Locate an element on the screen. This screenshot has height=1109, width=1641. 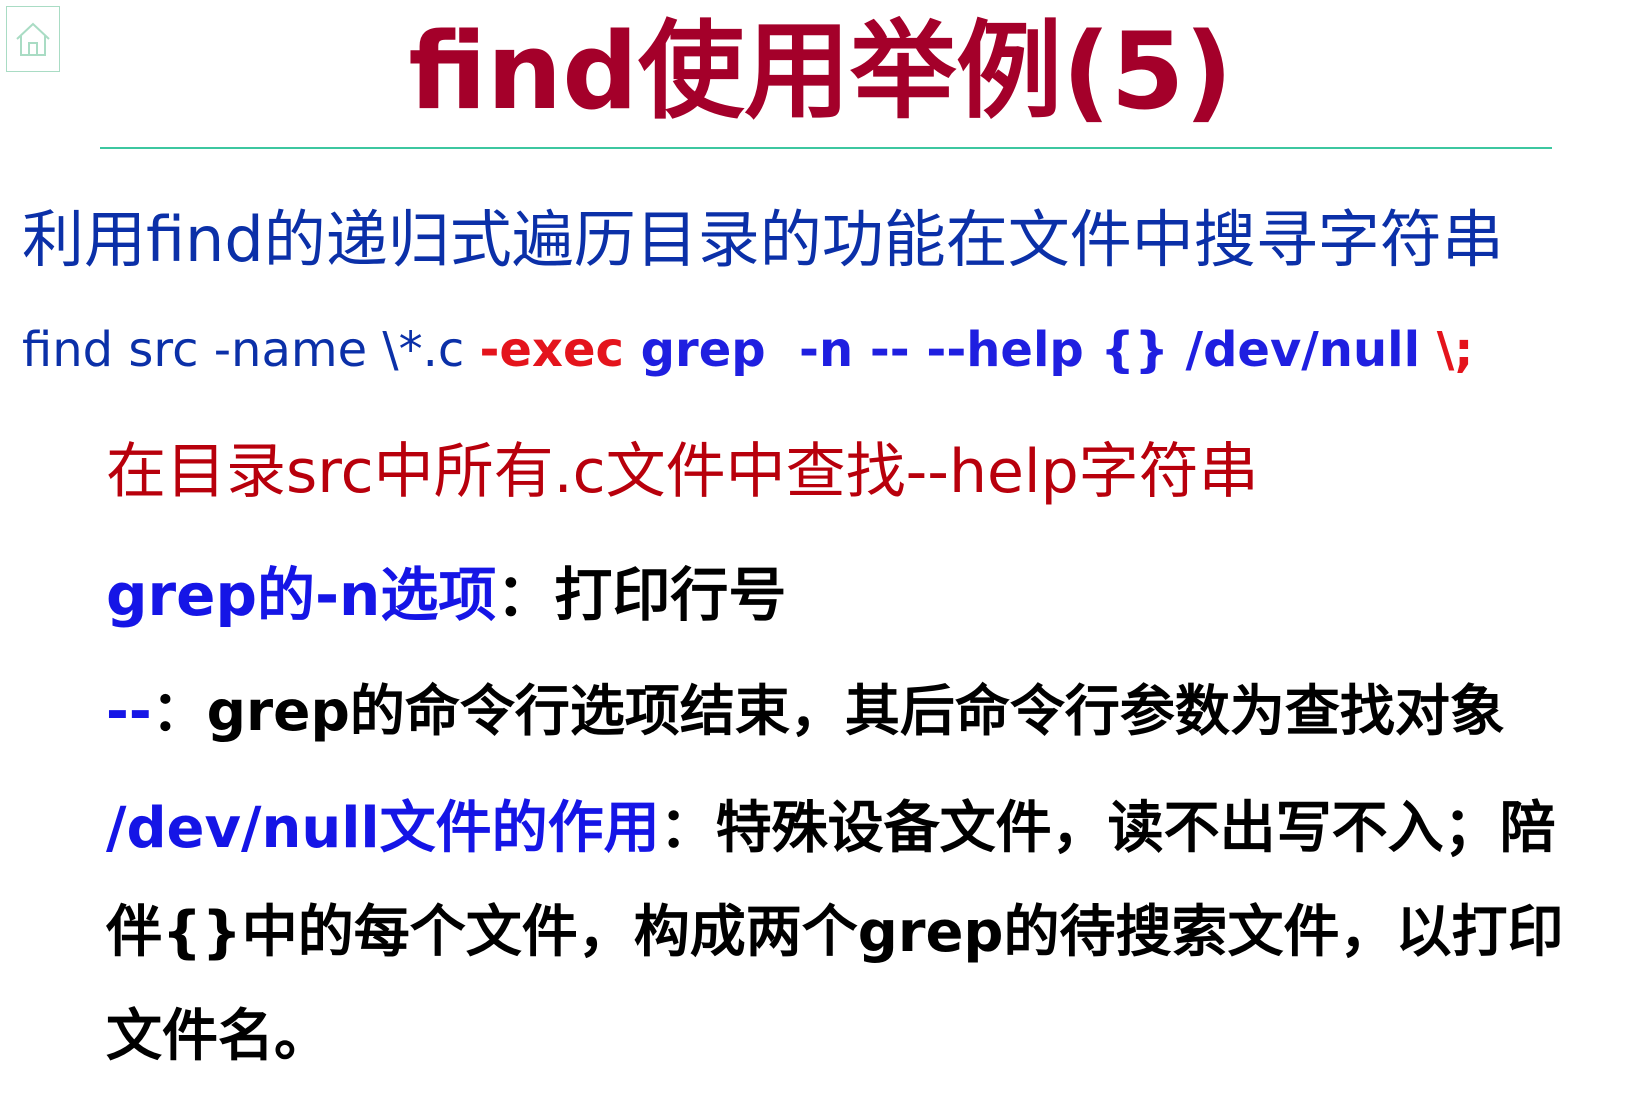
double-dash-keyword: -- is located at coordinates (129, 711).